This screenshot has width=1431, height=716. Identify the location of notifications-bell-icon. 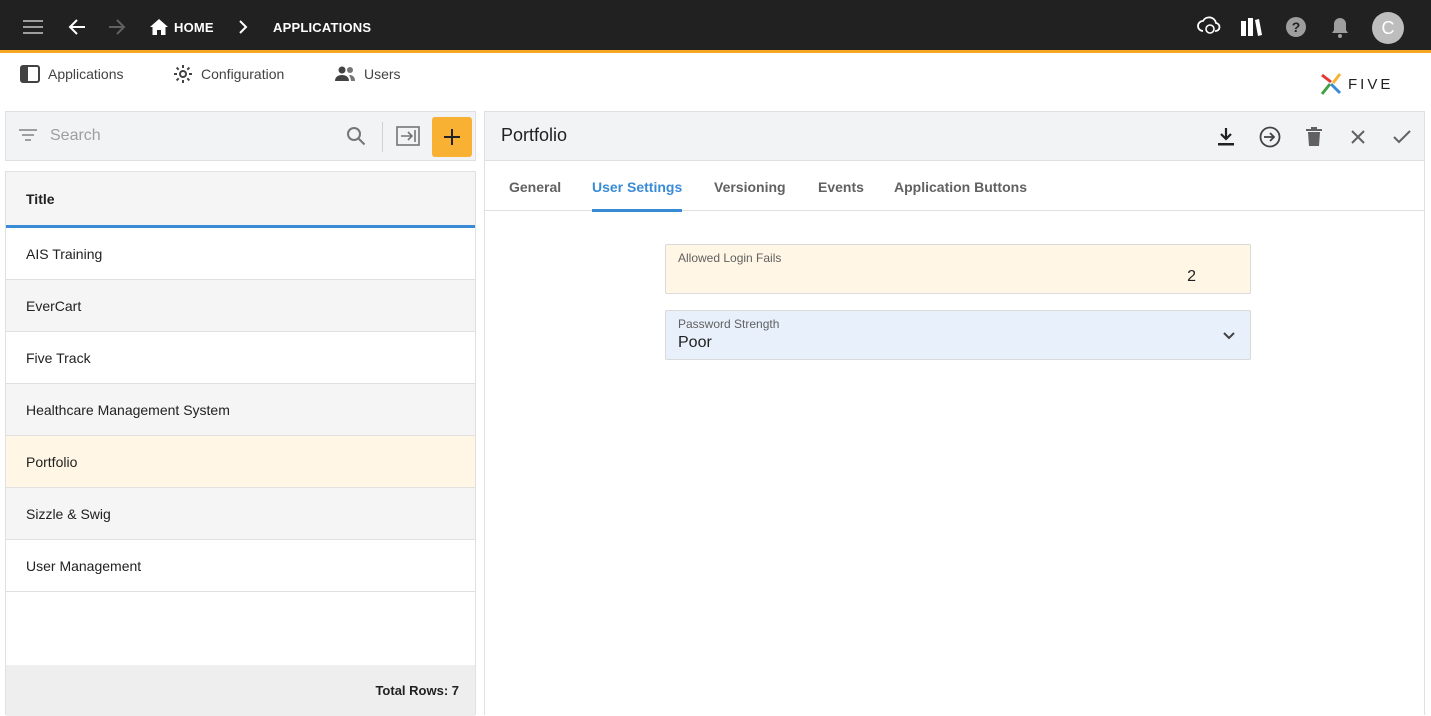
(1340, 27).